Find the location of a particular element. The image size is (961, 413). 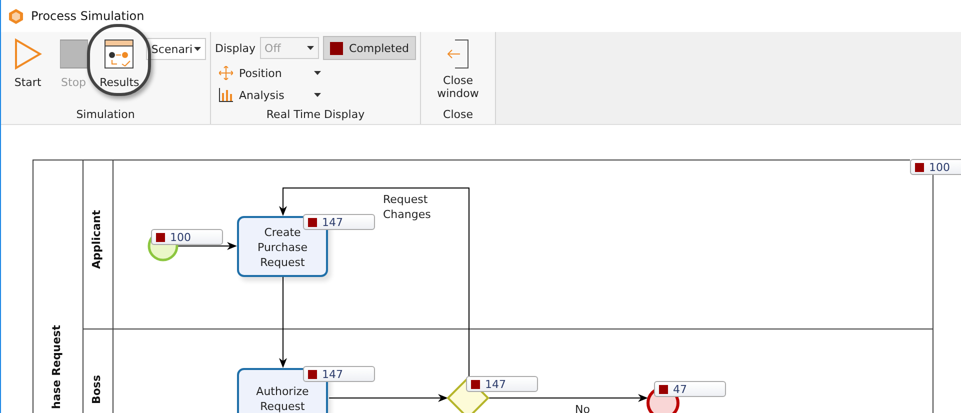

group-label: Simulation is located at coordinates (105, 115).